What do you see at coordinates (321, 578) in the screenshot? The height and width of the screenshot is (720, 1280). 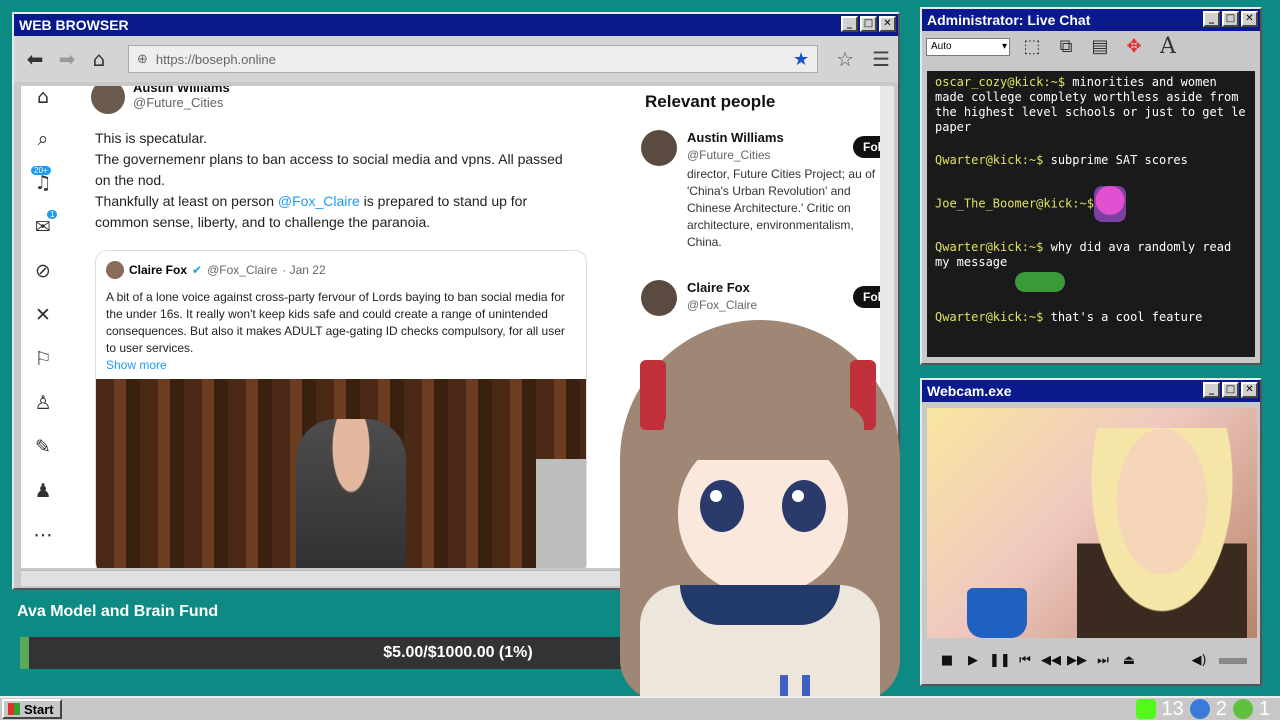 I see `horizontal-scrollbar` at bounding box center [321, 578].